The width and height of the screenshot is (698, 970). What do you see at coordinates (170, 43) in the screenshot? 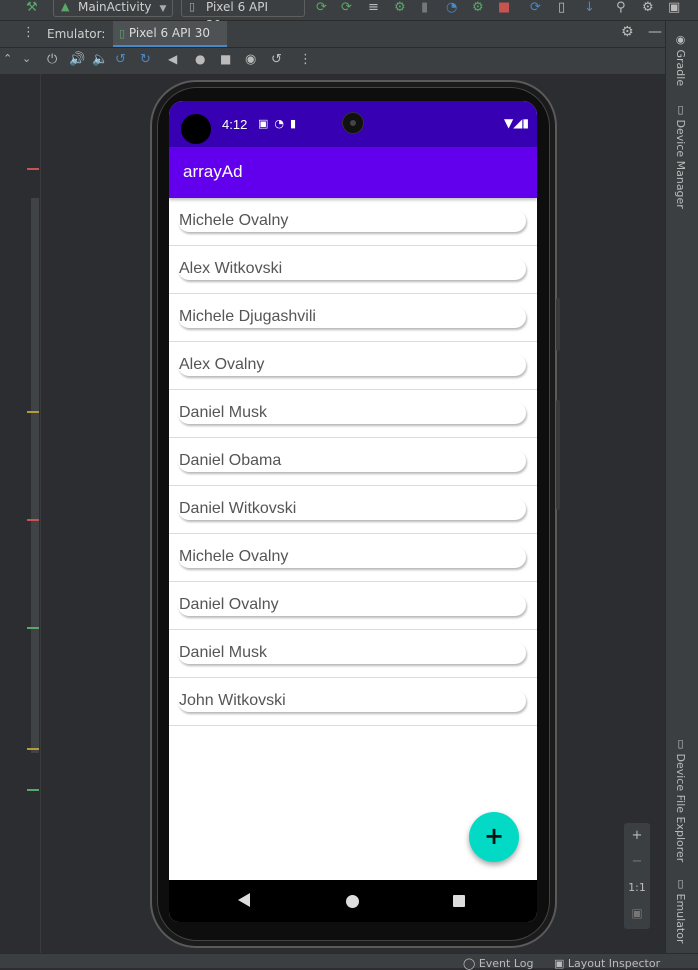
I see `tab-pixel-6-api-30: ▯ Pixel 6 API 30 ×` at bounding box center [170, 43].